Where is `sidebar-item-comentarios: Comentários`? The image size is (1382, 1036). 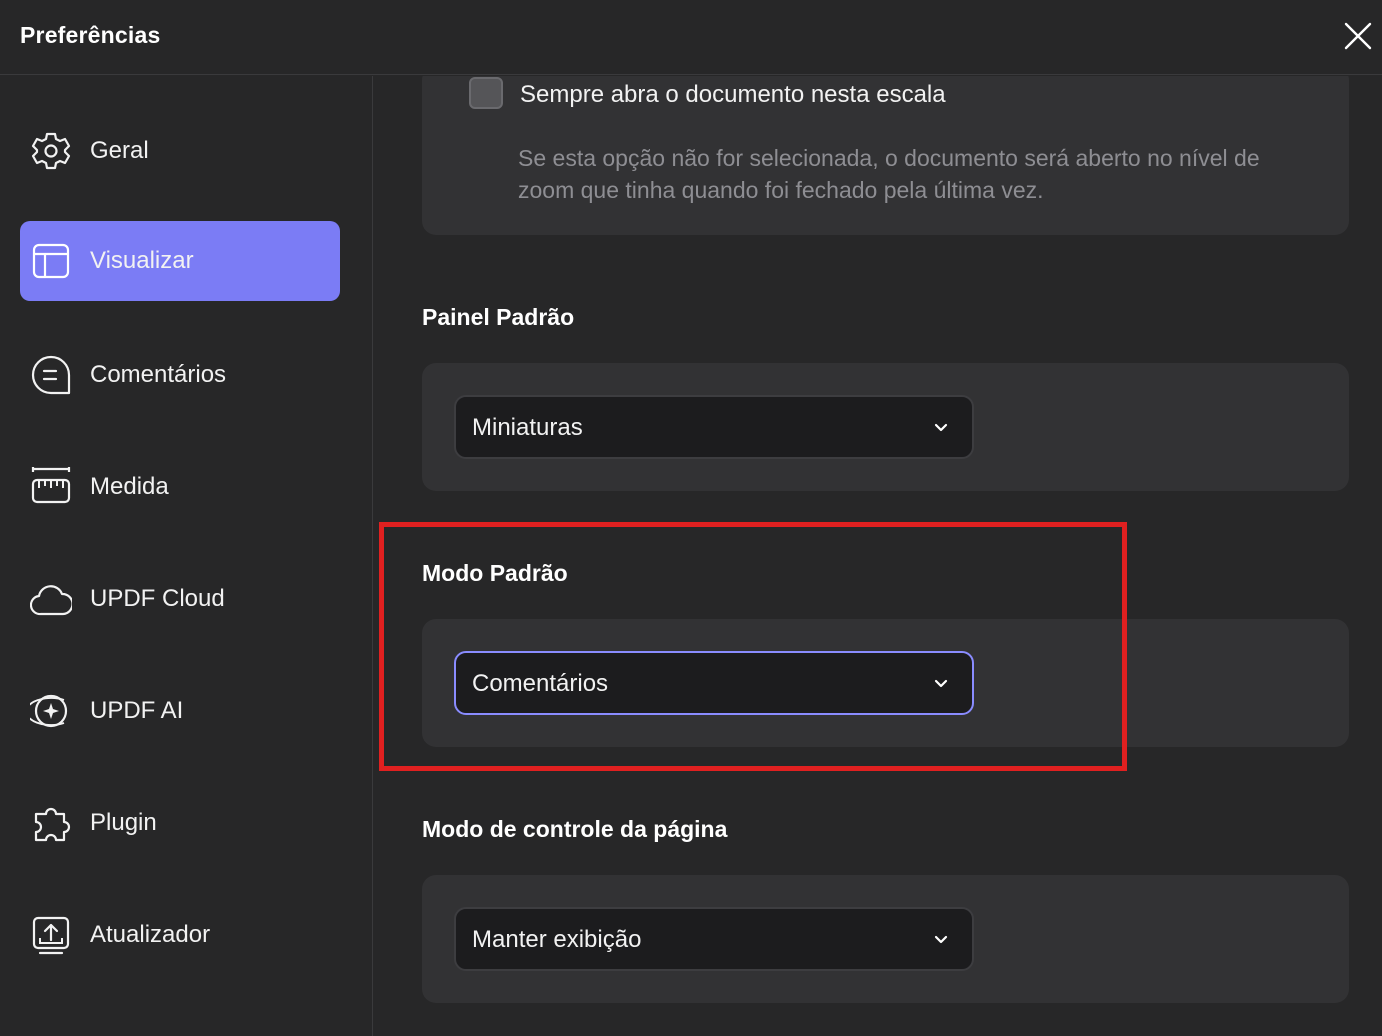 sidebar-item-comentarios: Comentários is located at coordinates (180, 375).